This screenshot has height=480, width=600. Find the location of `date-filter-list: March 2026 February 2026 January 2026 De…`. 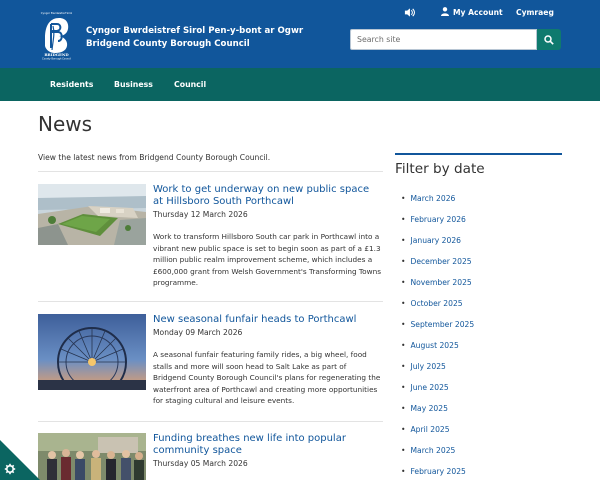

date-filter-list: March 2026 February 2026 January 2026 De… is located at coordinates (437, 334).